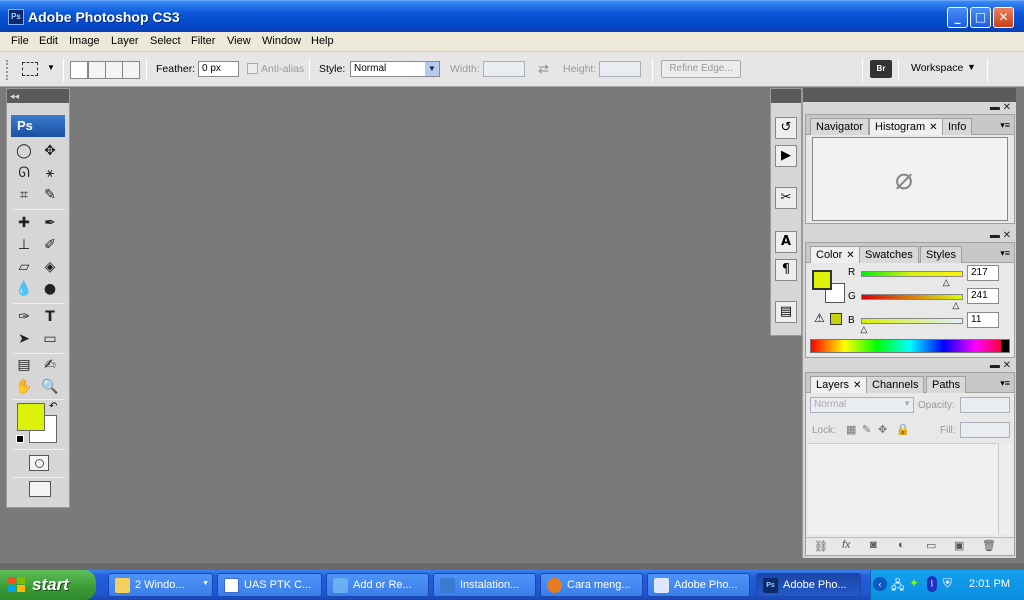  Describe the element at coordinates (786, 312) in the screenshot. I see `layer-comps-panel-icon: ▤` at that location.